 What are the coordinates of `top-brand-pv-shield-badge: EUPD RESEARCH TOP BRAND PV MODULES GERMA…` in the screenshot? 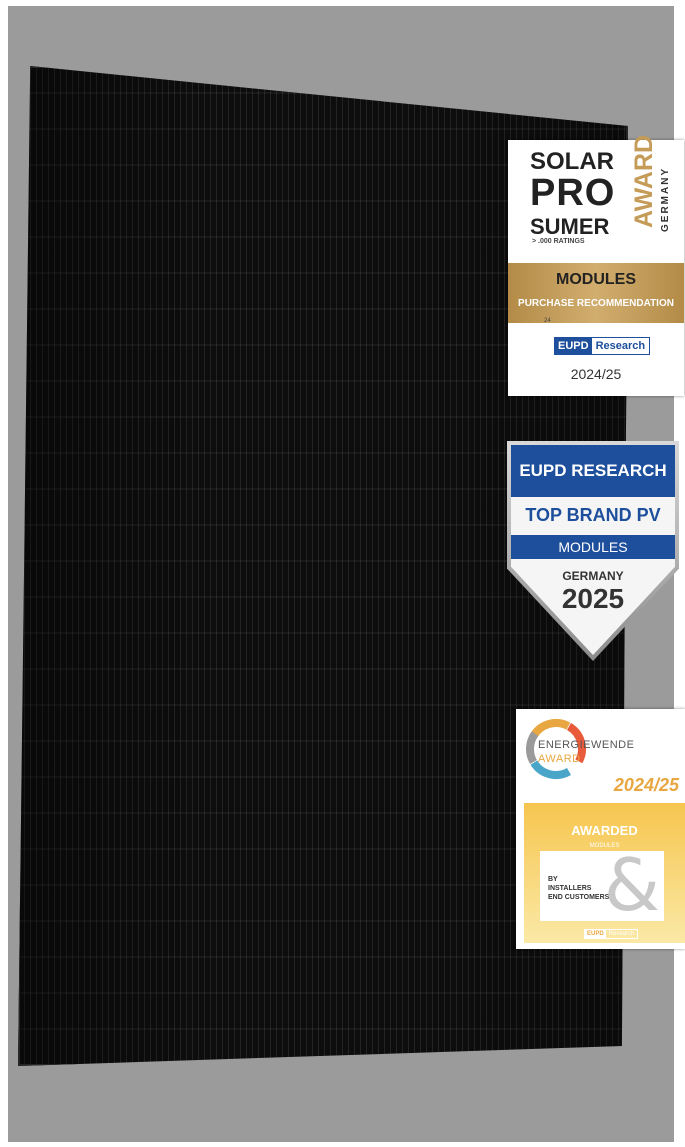 It's located at (593, 551).